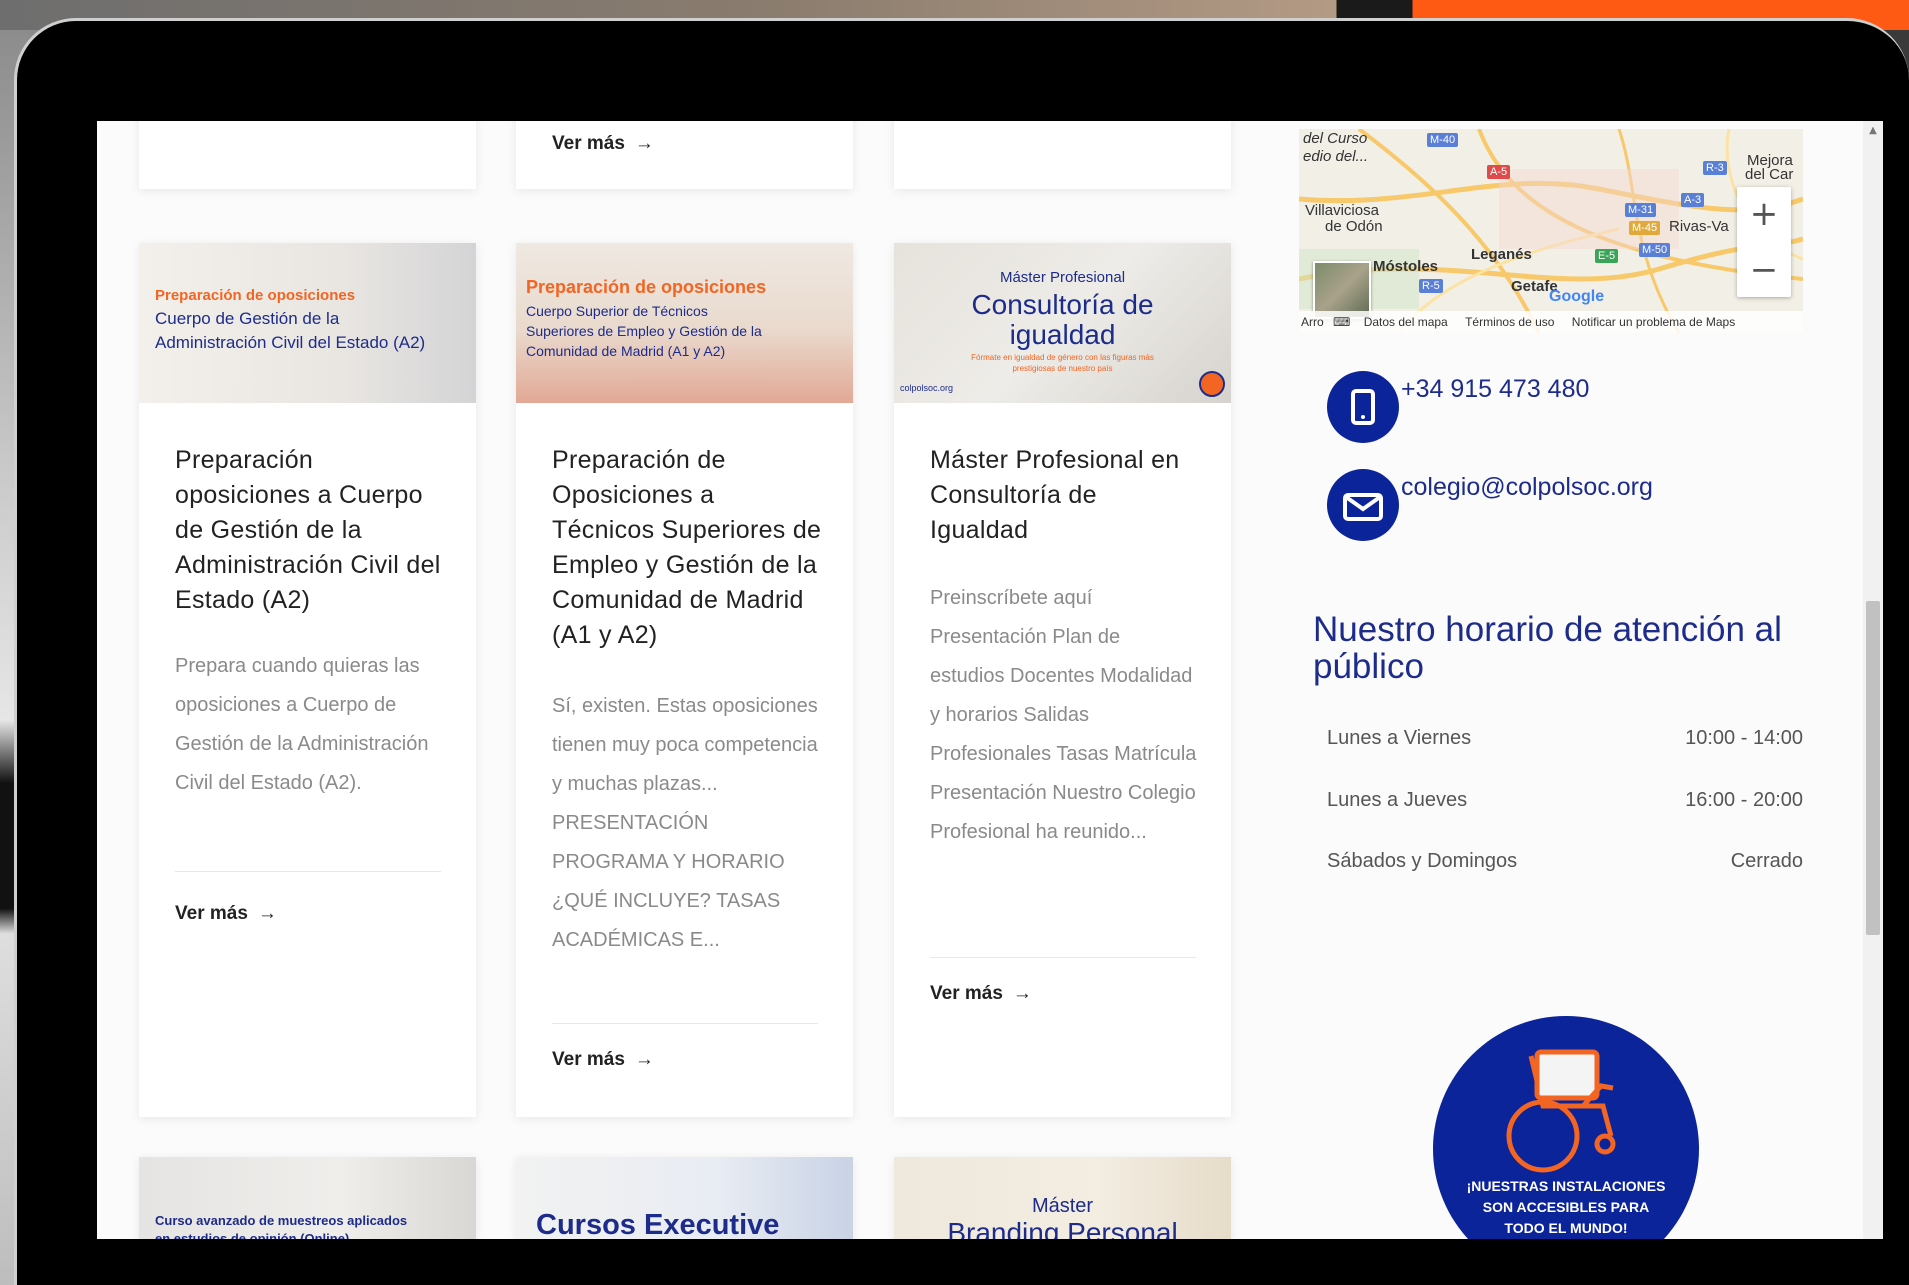 This screenshot has width=1909, height=1285. I want to click on course-card-5: Cursos Executive, so click(684, 1198).